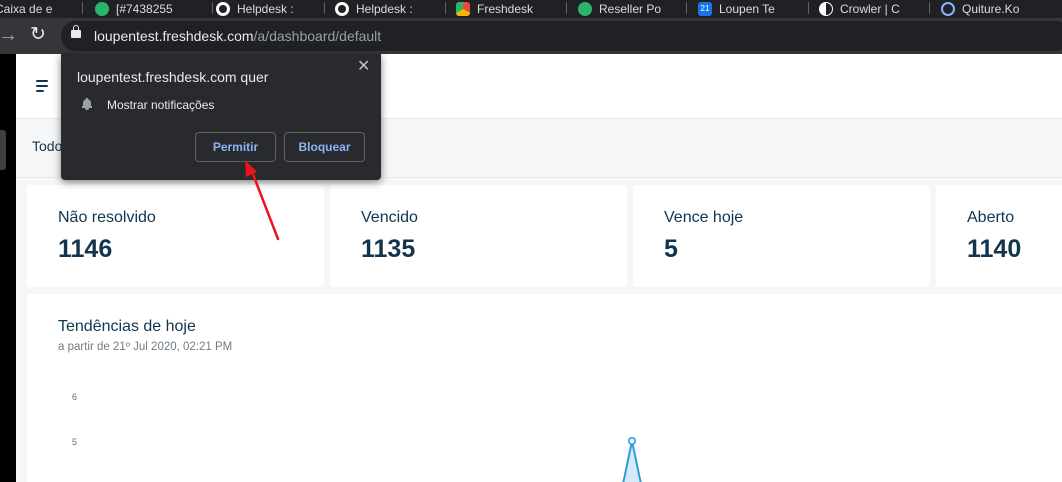 The height and width of the screenshot is (482, 1062). I want to click on stat-card-value: 1146, so click(85, 249).